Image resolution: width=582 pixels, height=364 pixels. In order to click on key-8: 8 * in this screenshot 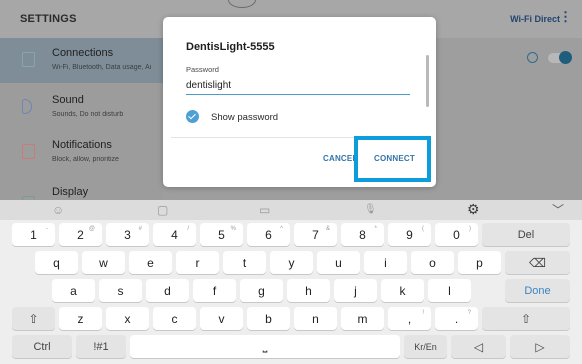, I will do `click(362, 234)`.